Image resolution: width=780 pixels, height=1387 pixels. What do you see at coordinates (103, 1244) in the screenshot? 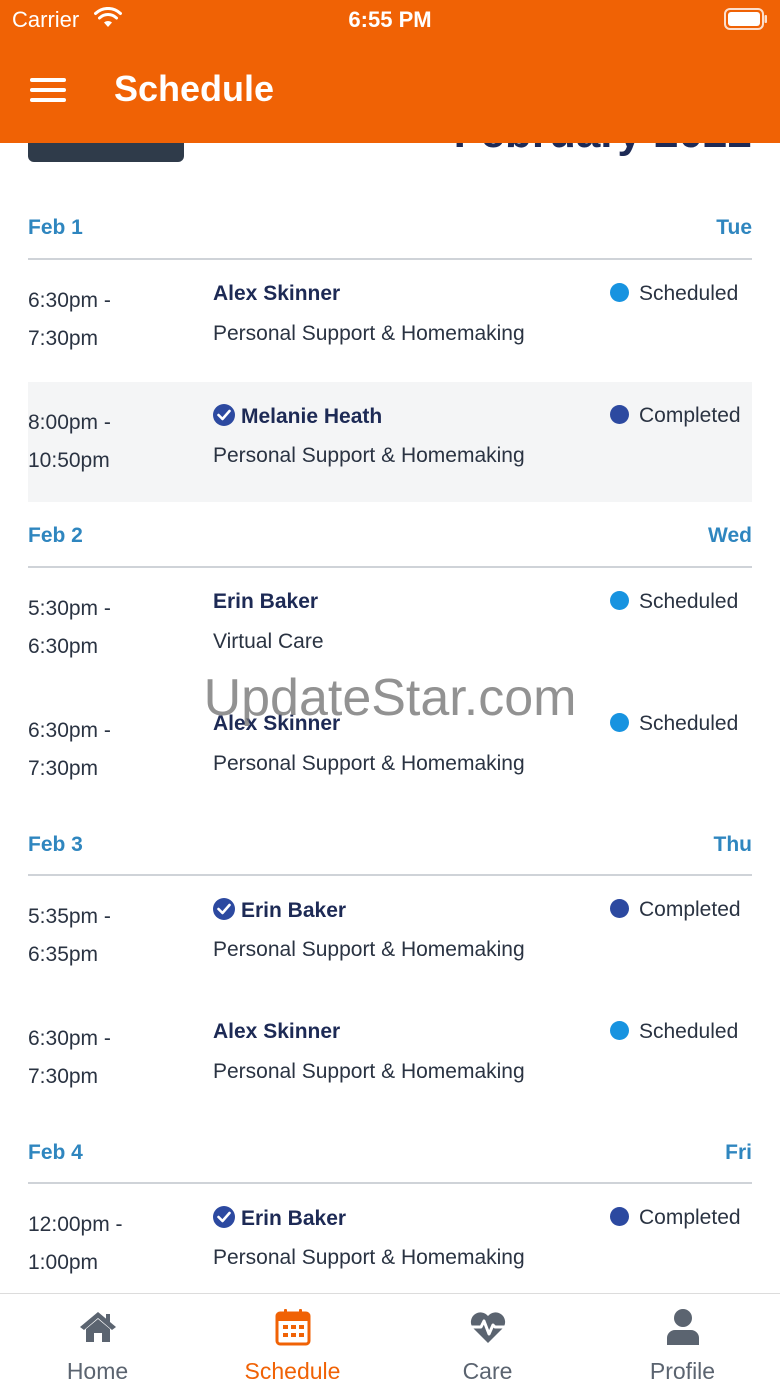
I see `visit-time: 12:00pm - 1:00pm` at bounding box center [103, 1244].